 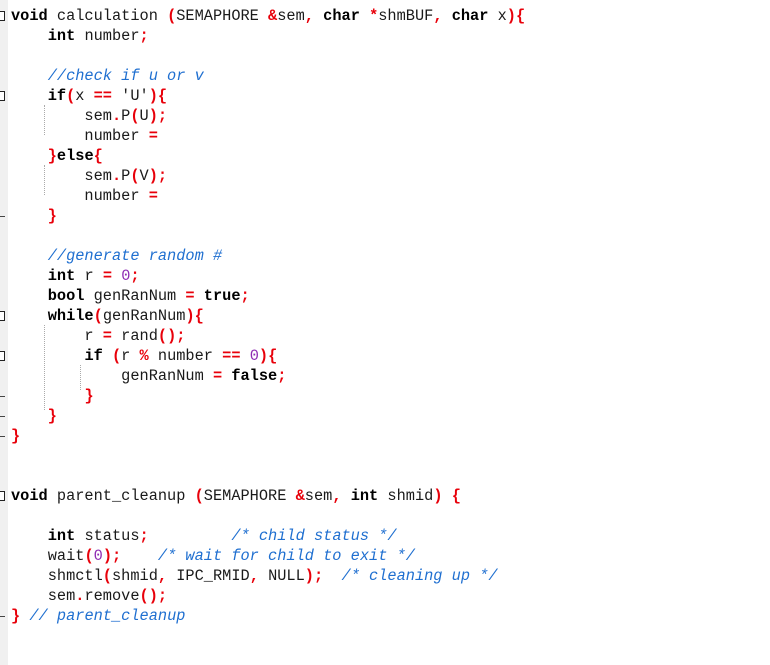 I want to click on code-line: int r = 0;, so click(x=268, y=276).